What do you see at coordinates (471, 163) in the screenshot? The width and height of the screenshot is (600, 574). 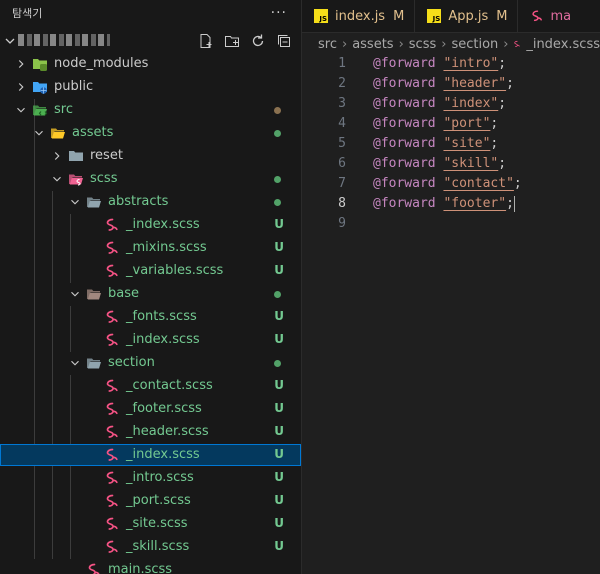 I see `code-string: "skill"` at bounding box center [471, 163].